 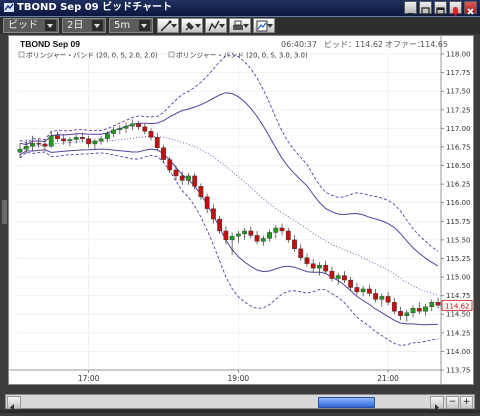 I want to click on minimize-icon, so click(x=410, y=14).